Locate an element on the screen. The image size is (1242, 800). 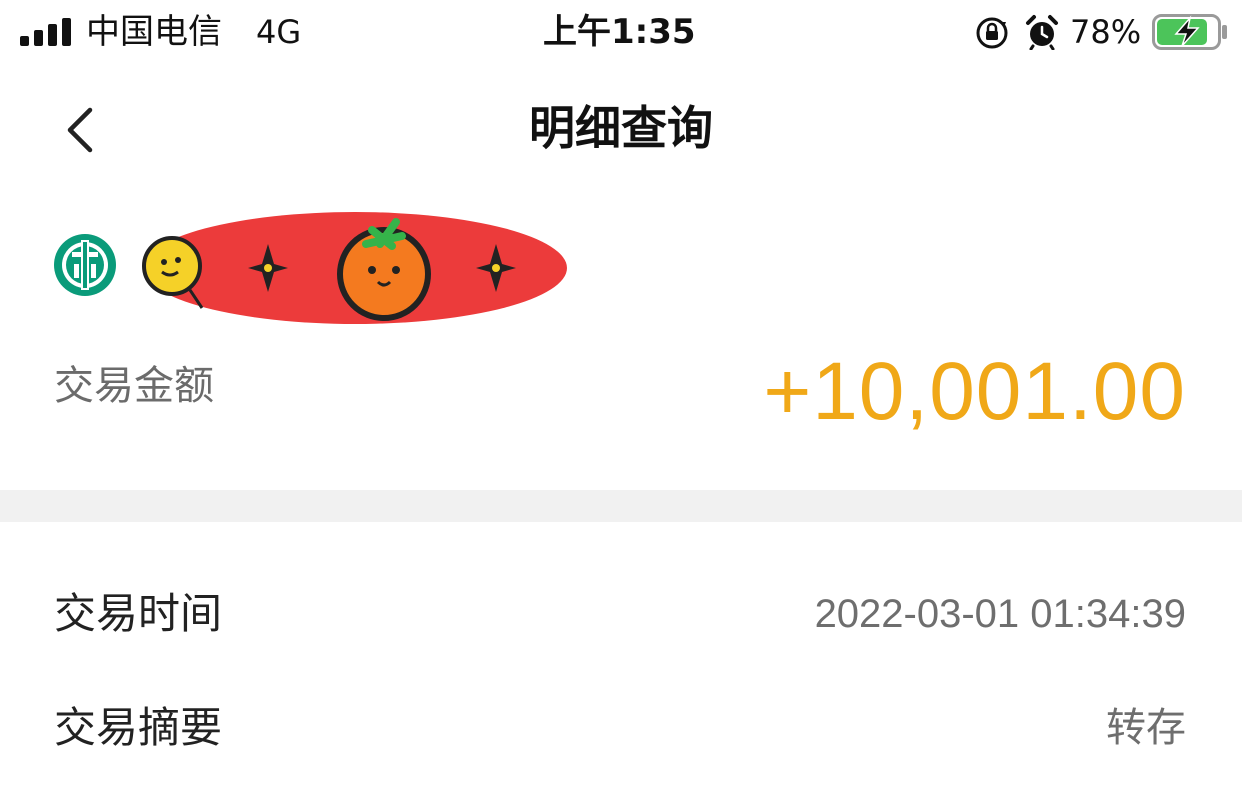
battery-percent: 78% is located at coordinates (1106, 32).